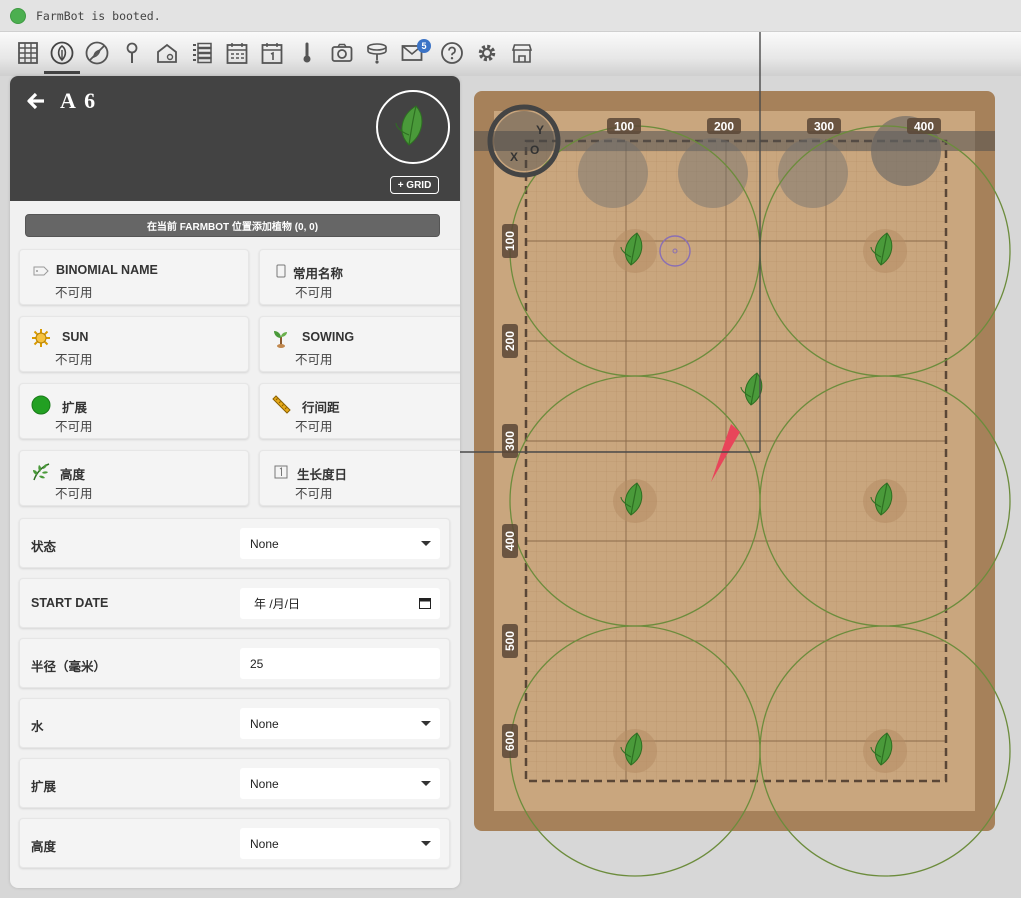 The image size is (1021, 898). Describe the element at coordinates (134, 411) in the screenshot. I see `spread-card: 扩展 不可用` at that location.